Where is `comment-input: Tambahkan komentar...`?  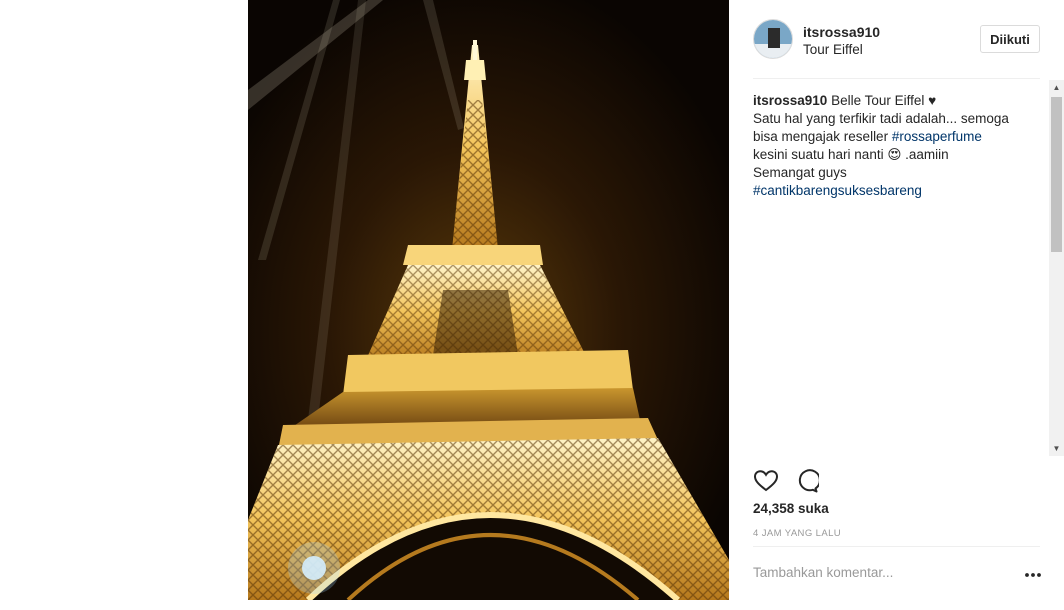
comment-input: Tambahkan komentar... is located at coordinates (878, 572).